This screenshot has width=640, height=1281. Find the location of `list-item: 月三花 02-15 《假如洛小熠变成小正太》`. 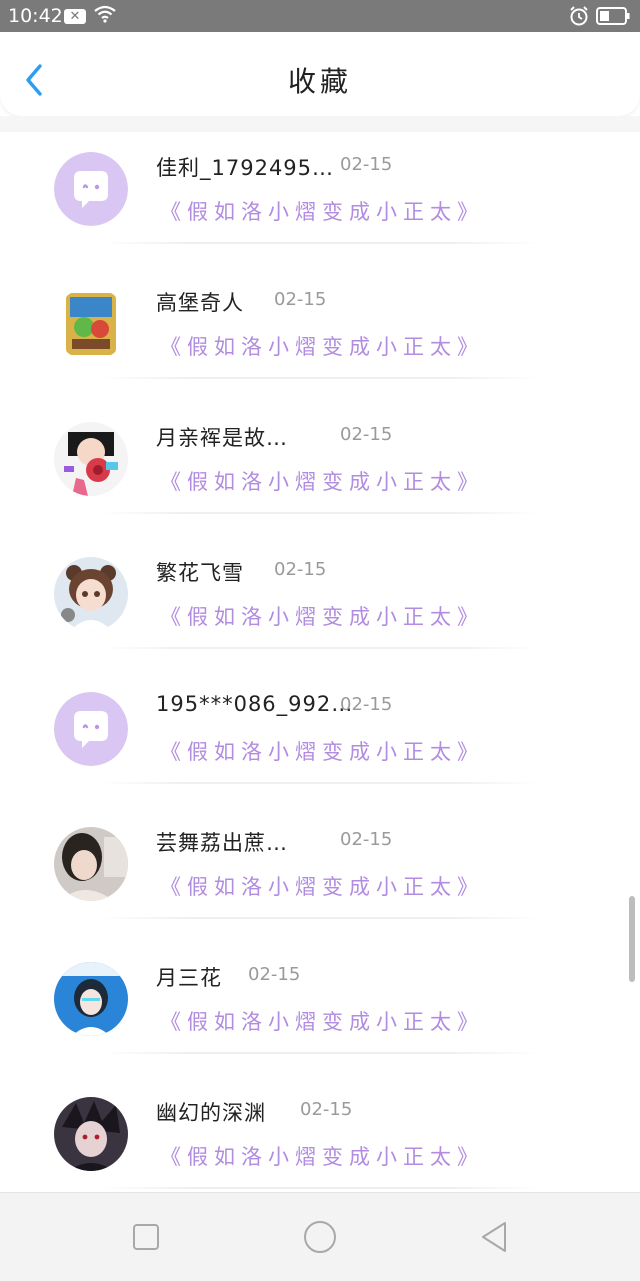

list-item: 月三花 02-15 《假如洛小熠变成小正太》 is located at coordinates (320, 1009).